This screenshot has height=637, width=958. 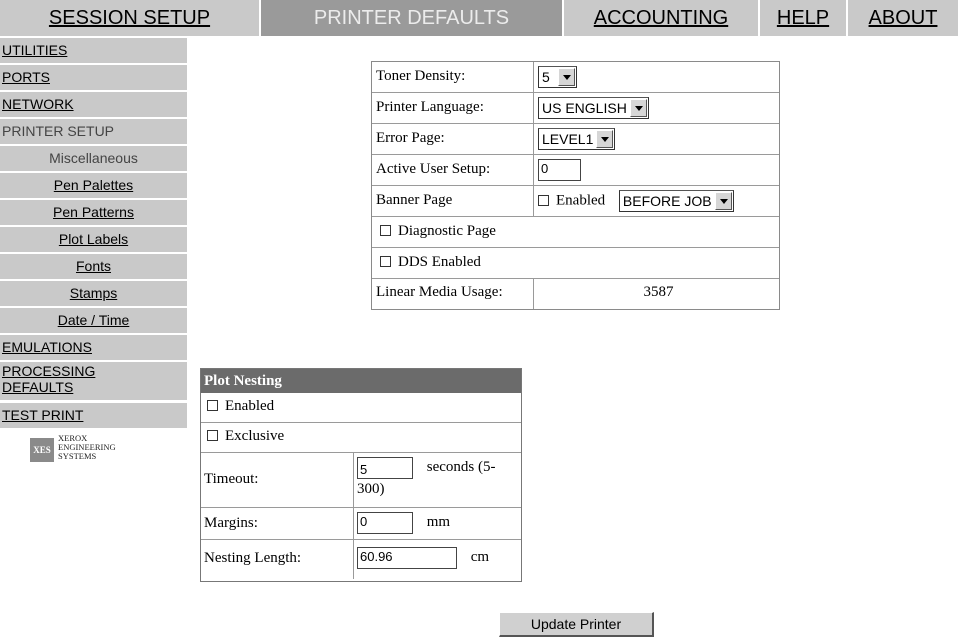 What do you see at coordinates (129, 18) in the screenshot?
I see `tab-session-setup: SESSION SETUP` at bounding box center [129, 18].